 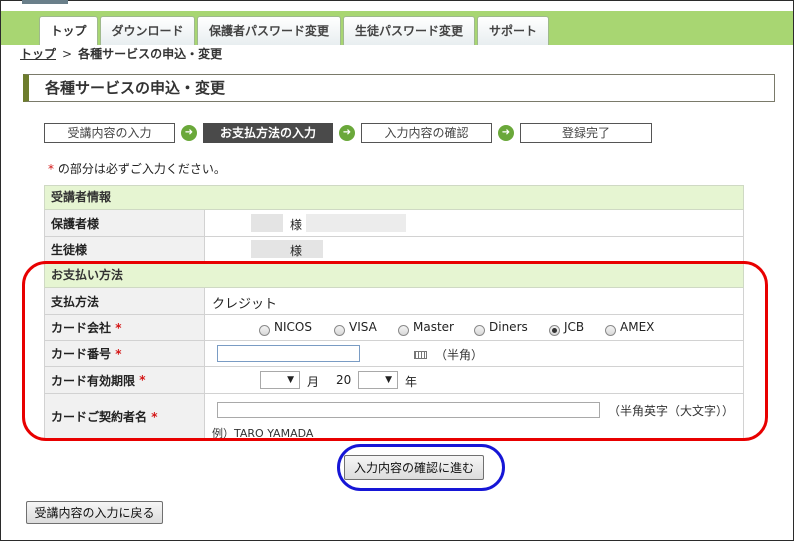 What do you see at coordinates (479, 330) in the screenshot?
I see `radio-diners` at bounding box center [479, 330].